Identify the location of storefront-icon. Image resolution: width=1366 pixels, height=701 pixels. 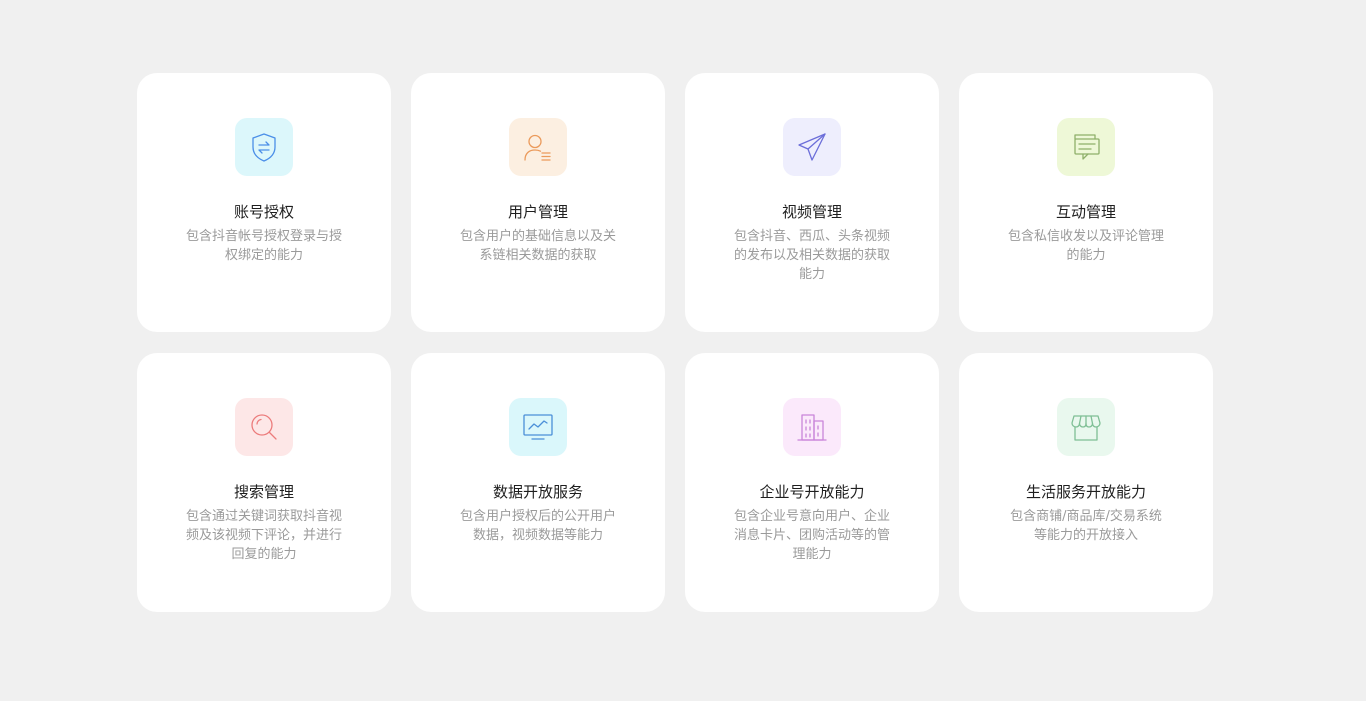
(1086, 428).